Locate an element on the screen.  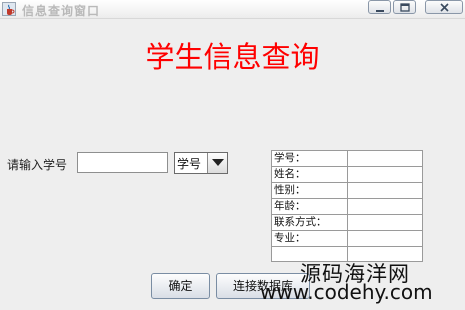
watermark-url: www.codehy.com is located at coordinates (346, 292).